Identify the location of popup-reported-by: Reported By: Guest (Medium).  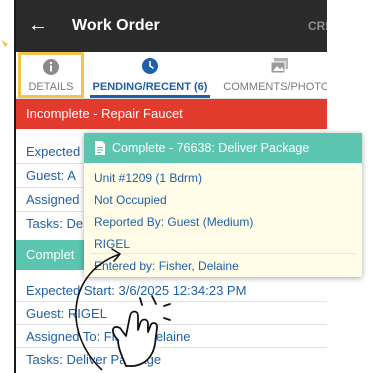
(174, 222).